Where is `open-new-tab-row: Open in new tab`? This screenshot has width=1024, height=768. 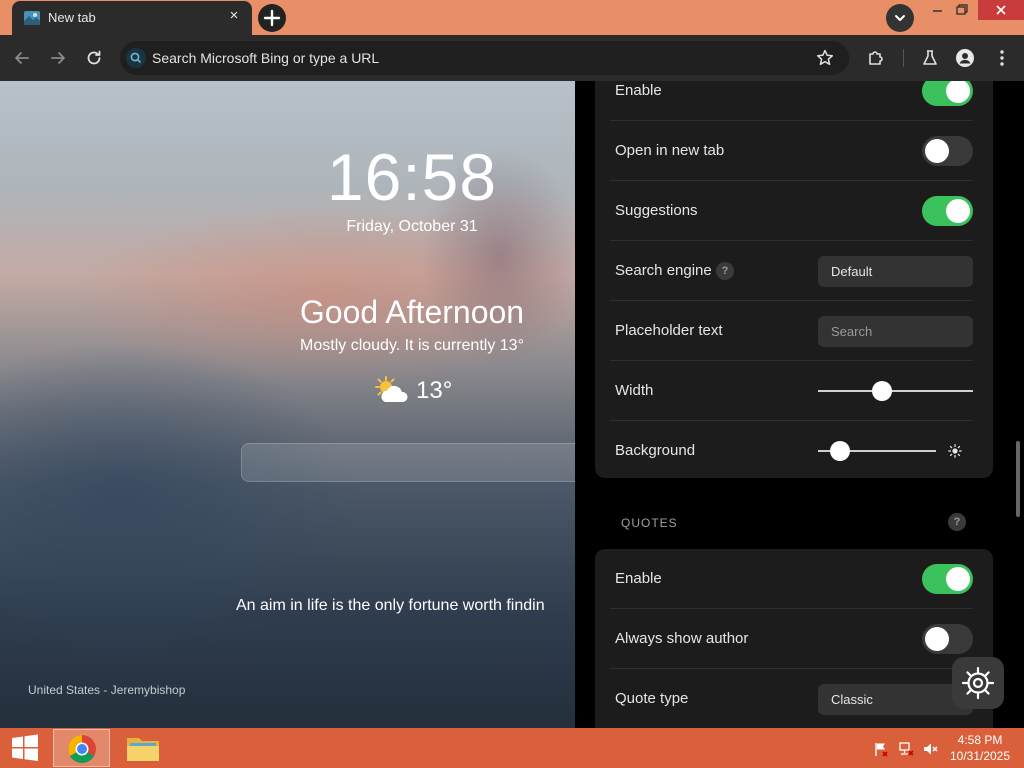 open-new-tab-row: Open in new tab is located at coordinates (794, 151).